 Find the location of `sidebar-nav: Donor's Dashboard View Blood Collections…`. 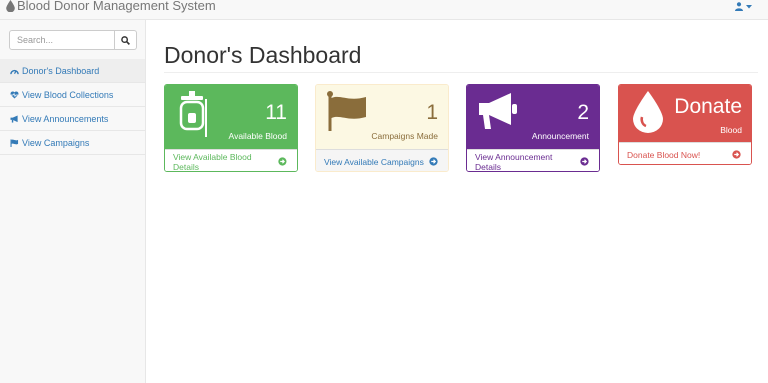

sidebar-nav: Donor's Dashboard View Blood Collections… is located at coordinates (72, 107).